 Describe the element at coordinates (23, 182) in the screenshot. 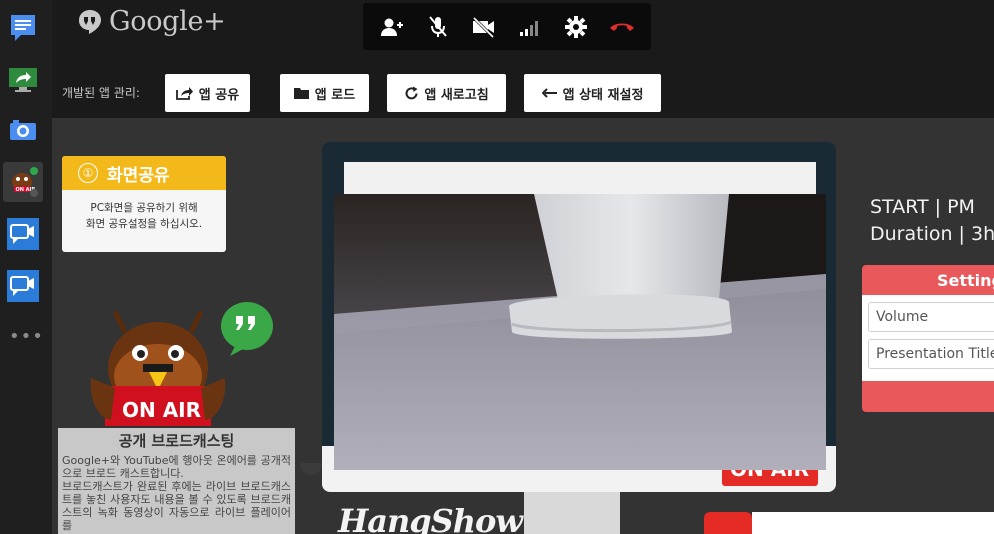

I see `android-app-icon: ON AIR` at that location.